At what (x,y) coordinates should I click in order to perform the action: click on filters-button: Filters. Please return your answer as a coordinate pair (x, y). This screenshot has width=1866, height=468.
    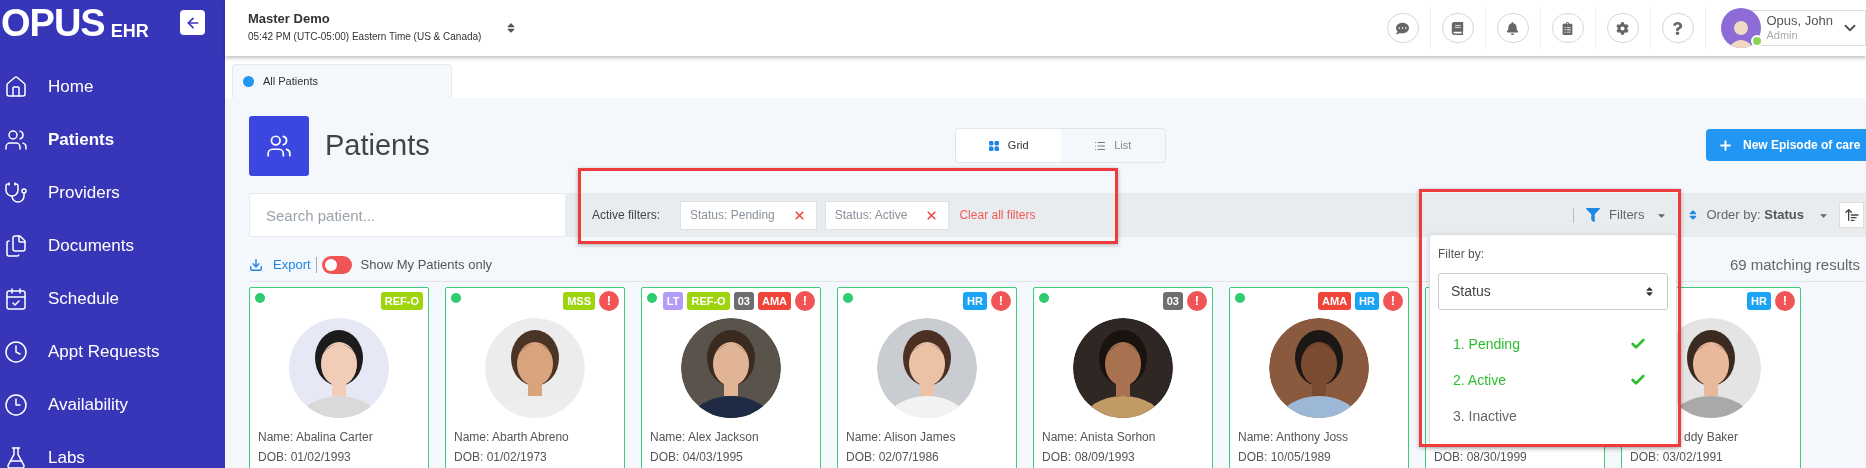
    Looking at the image, I should click on (1627, 215).